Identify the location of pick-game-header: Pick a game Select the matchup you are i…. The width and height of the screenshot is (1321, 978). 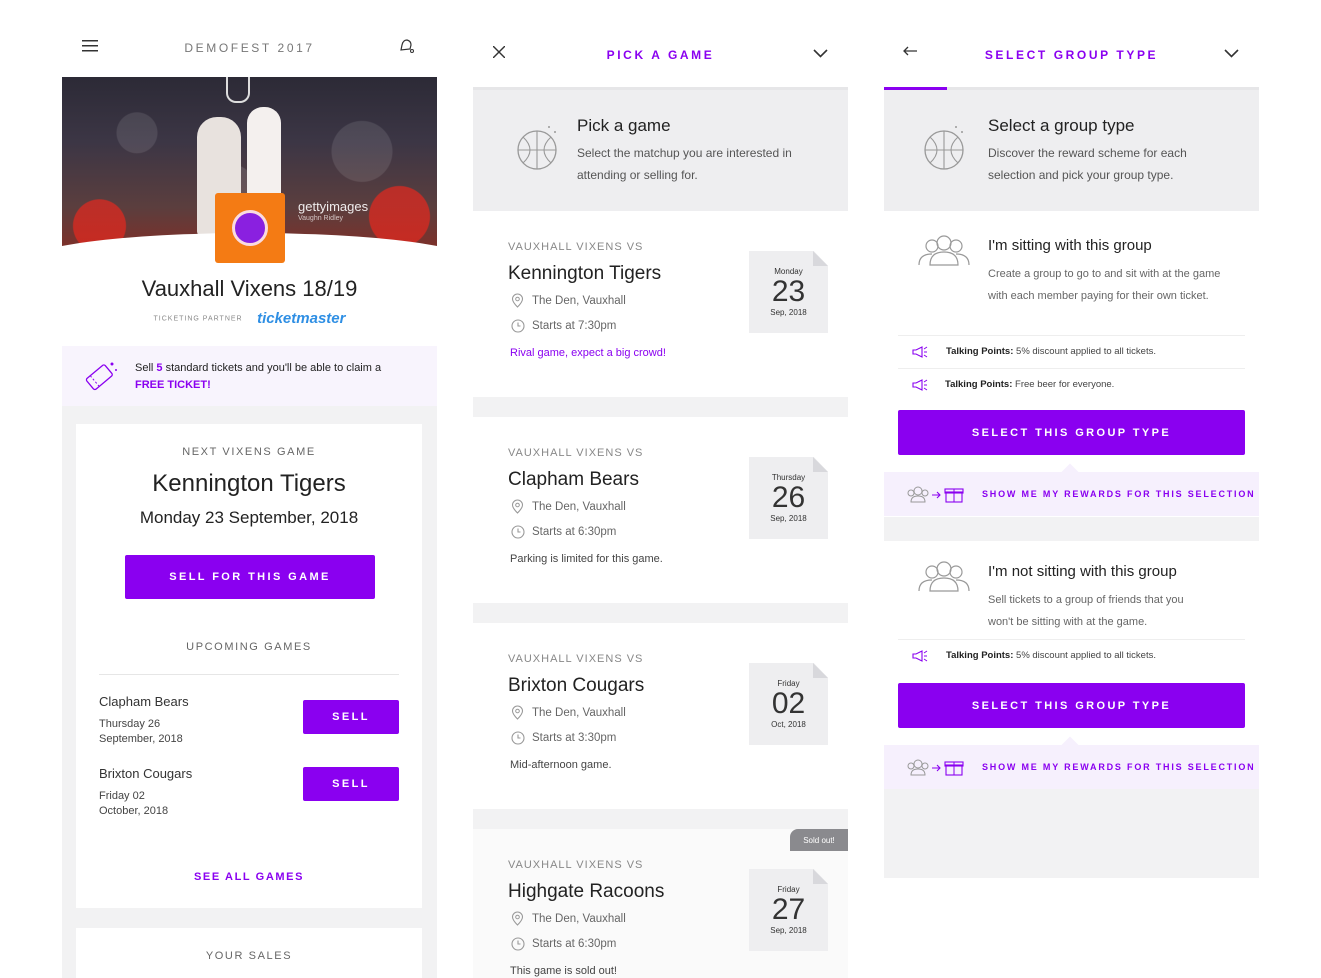
(660, 149).